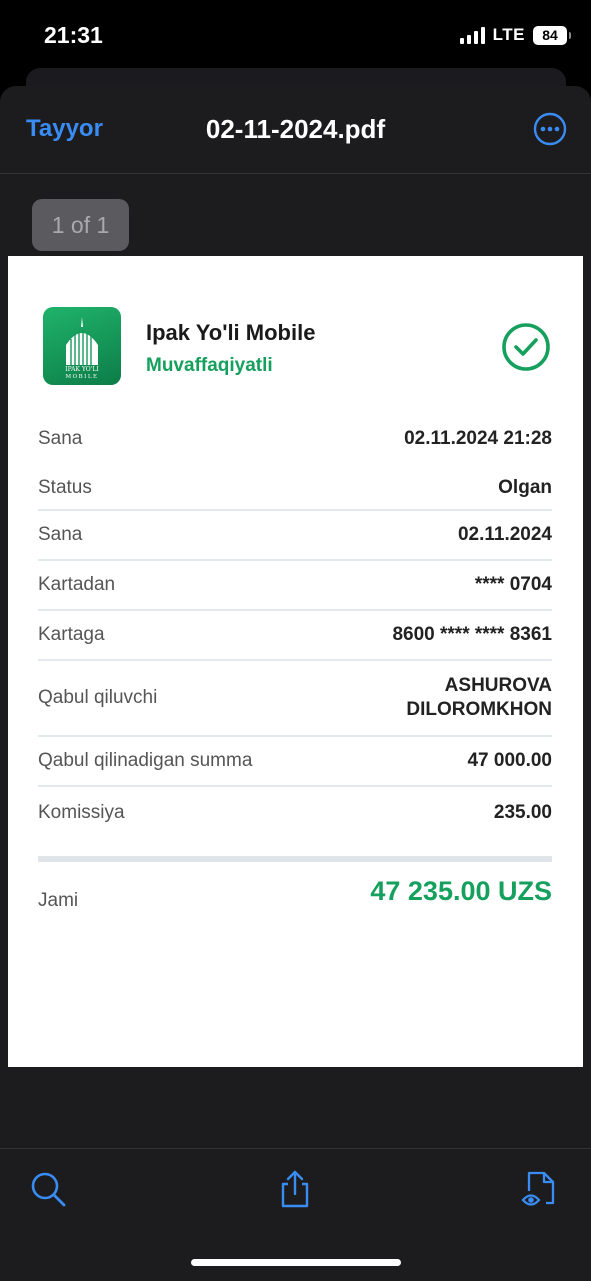 This screenshot has width=591, height=1281. What do you see at coordinates (550, 129) in the screenshot?
I see `ellipsis-circle-icon` at bounding box center [550, 129].